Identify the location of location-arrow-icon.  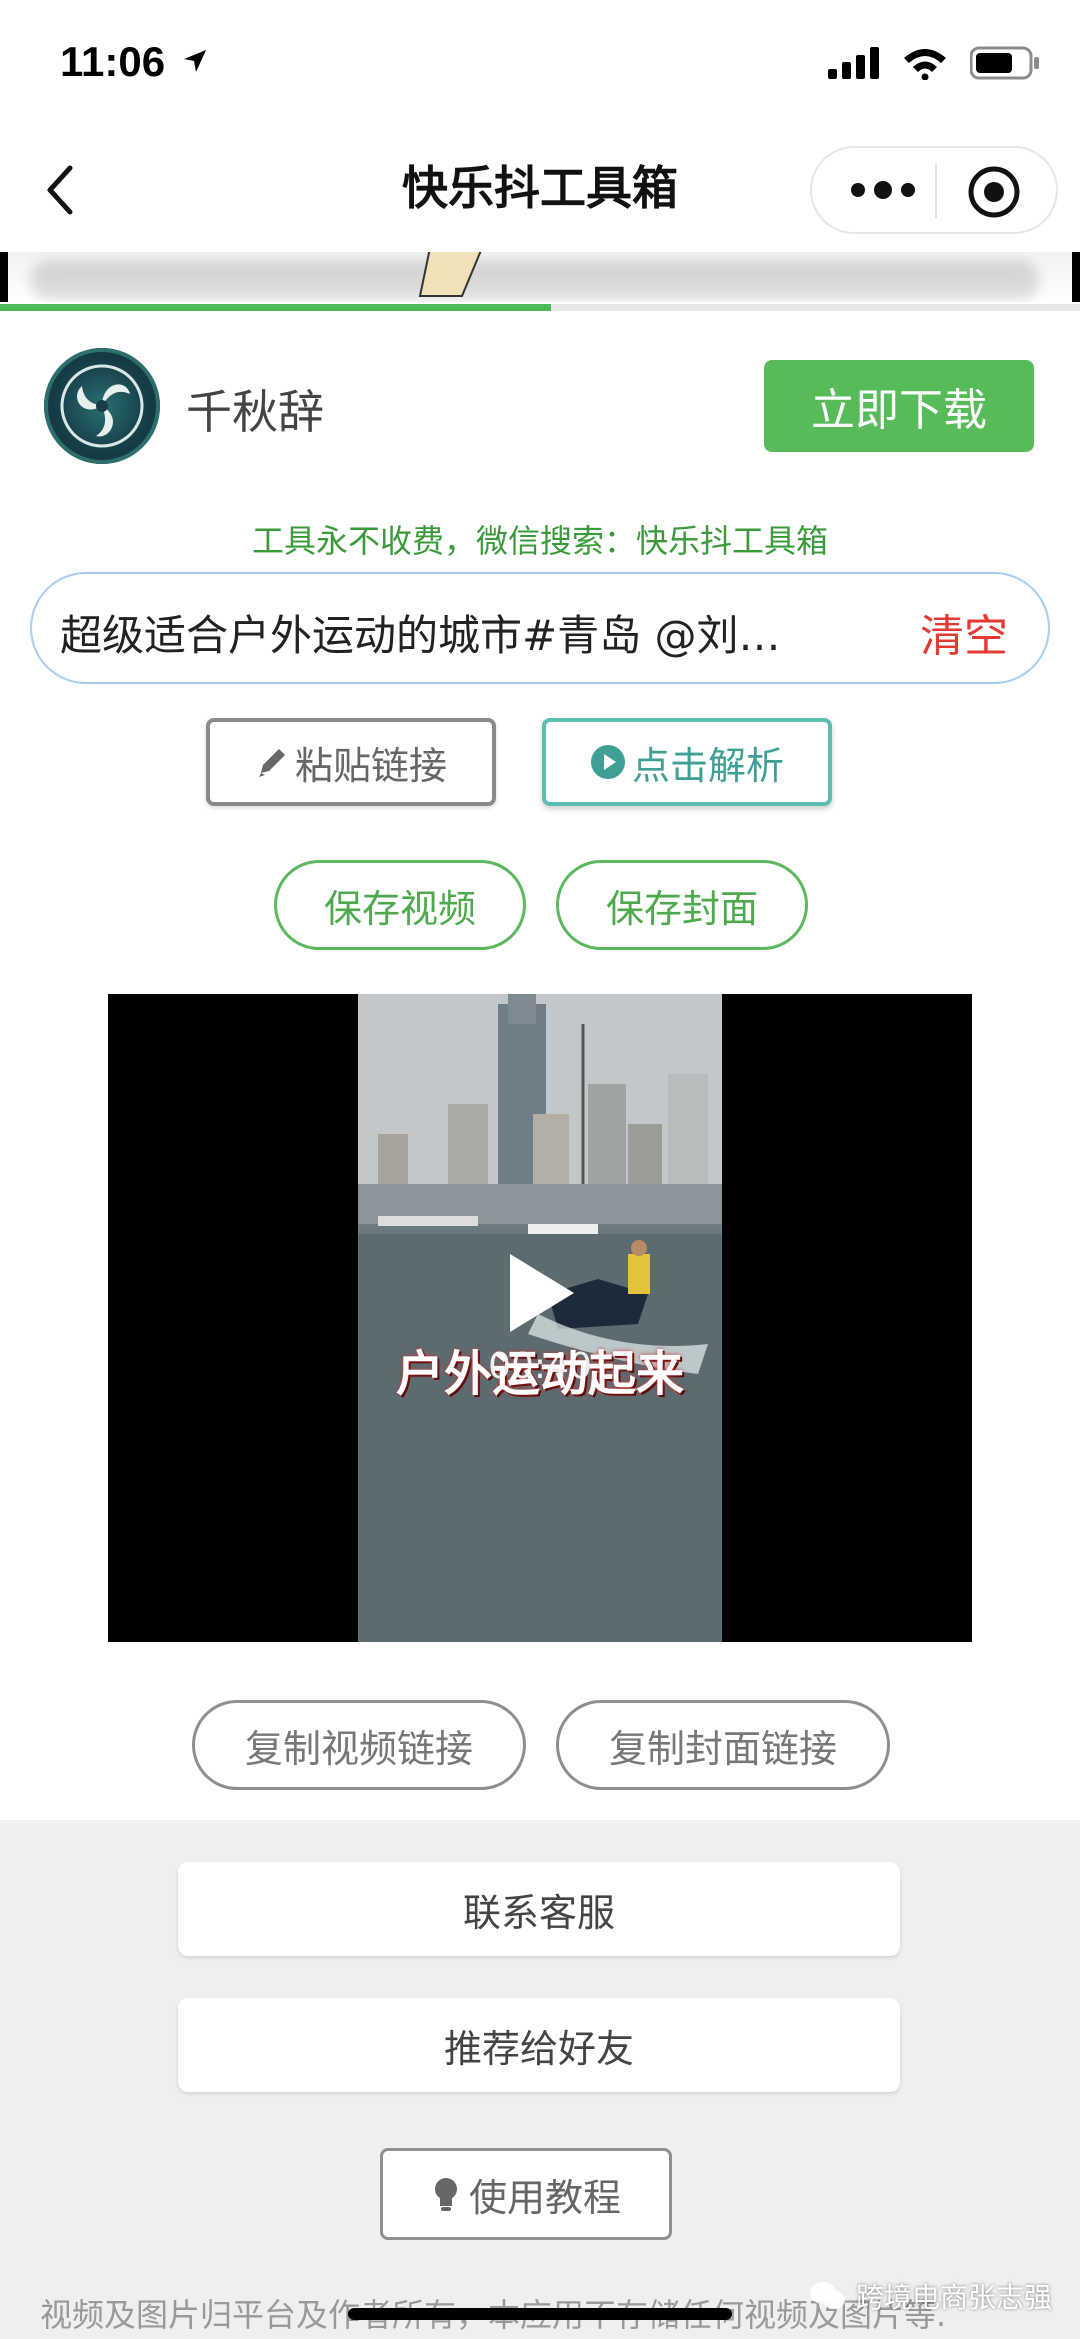
(195, 61).